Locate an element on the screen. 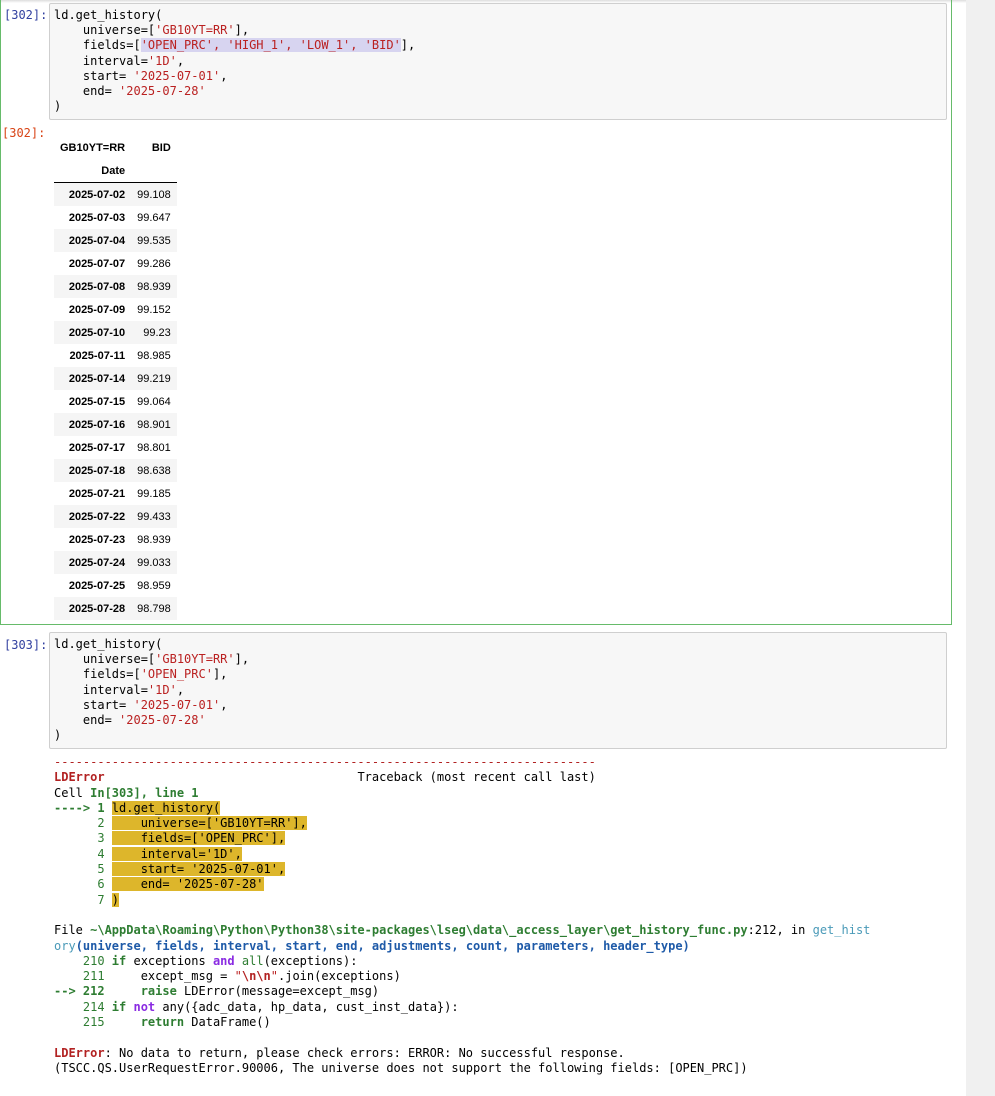  row-date: 2025-07-02 is located at coordinates (97, 194).